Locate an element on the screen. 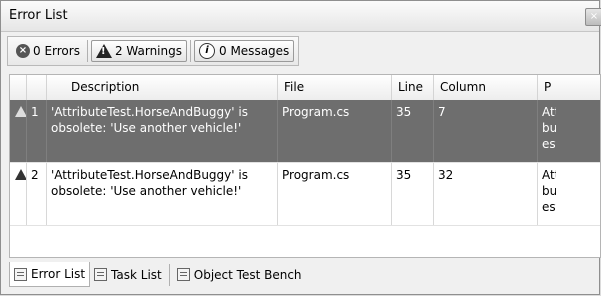 The height and width of the screenshot is (296, 601). filter-toolbar: × 0 Errors 2 Warnings i 0 Messages is located at coordinates (153, 51).